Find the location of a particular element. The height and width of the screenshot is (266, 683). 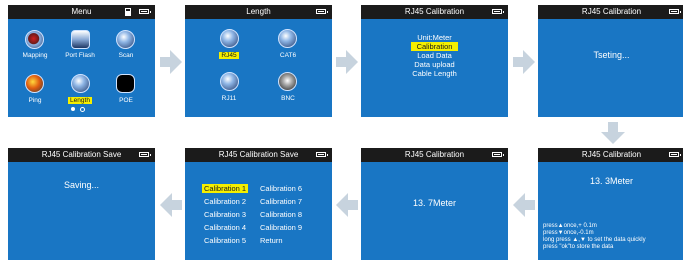

menu-option-calibration-label: Calibration is located at coordinates (434, 46).